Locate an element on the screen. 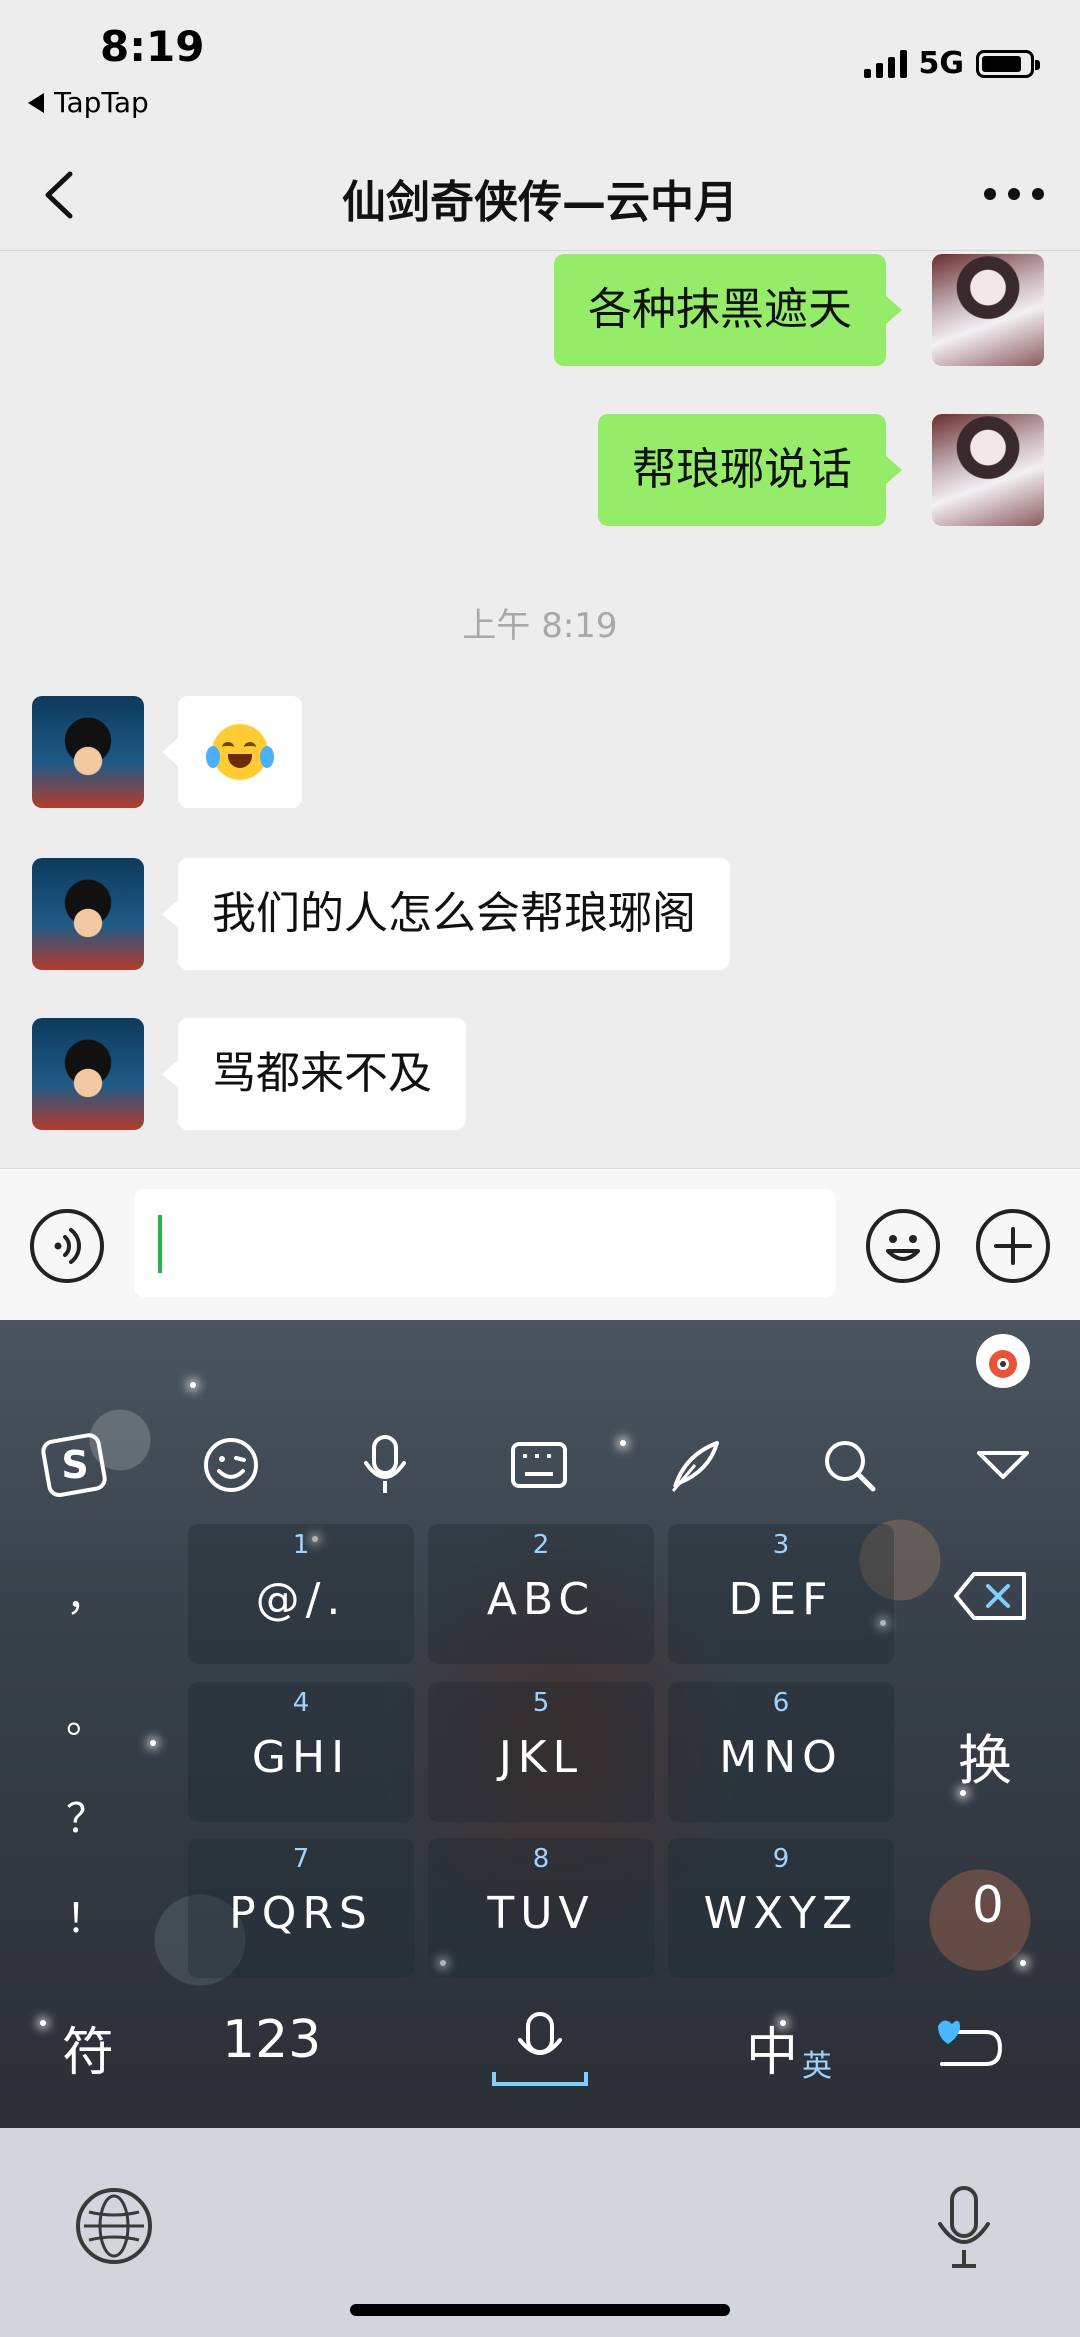 The width and height of the screenshot is (1080, 2337). voice-icon is located at coordinates (67, 1246).